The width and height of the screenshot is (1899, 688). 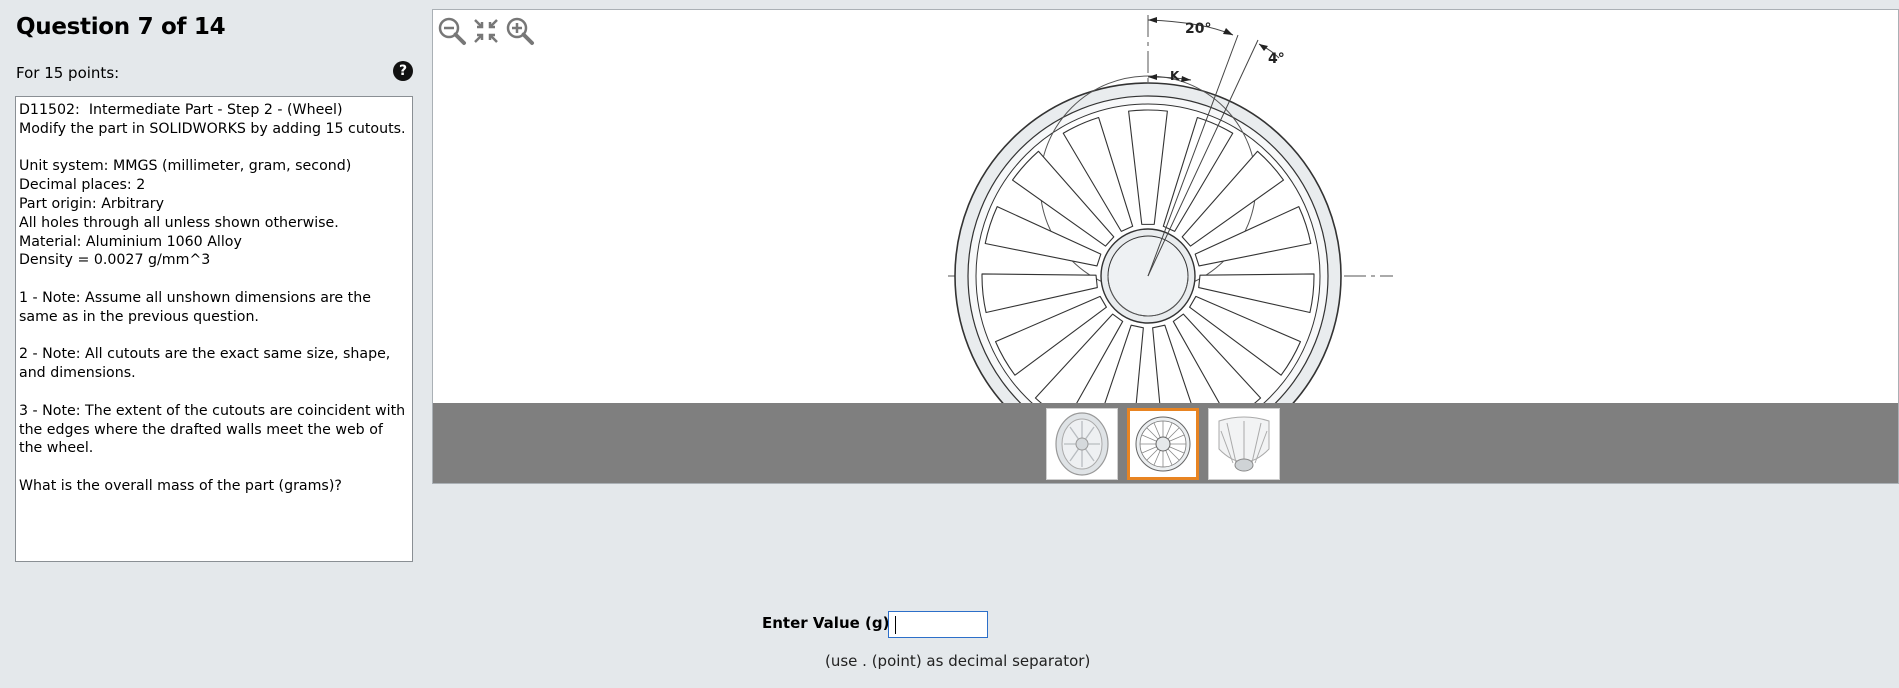 I want to click on k-label: K, so click(x=1175, y=76).